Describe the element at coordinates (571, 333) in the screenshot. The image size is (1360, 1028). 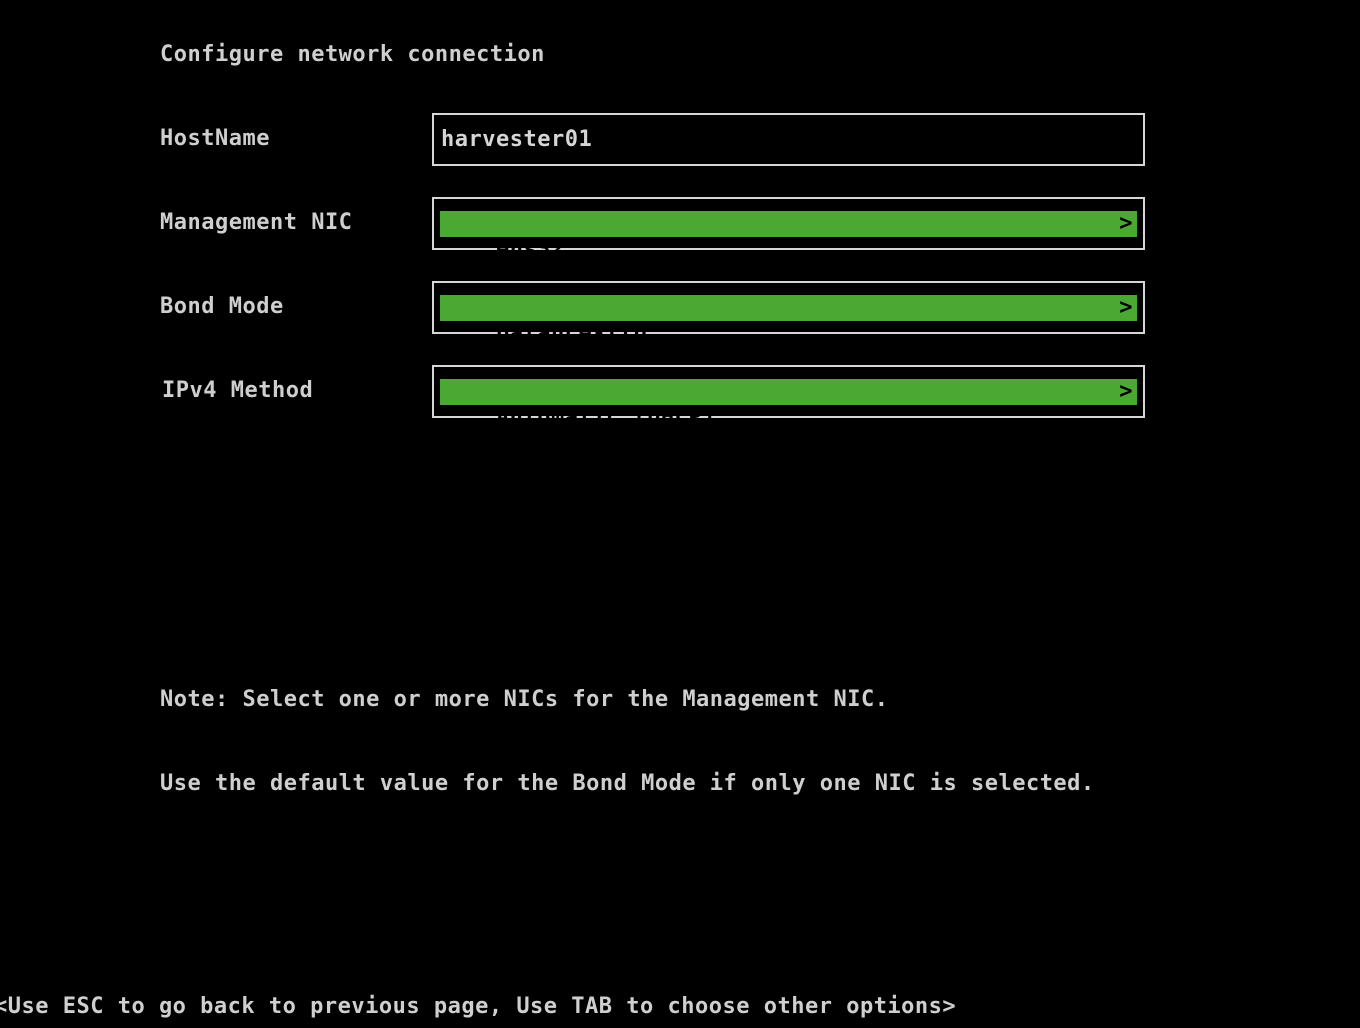
I see `bond-mode-value: balance-tlb` at that location.